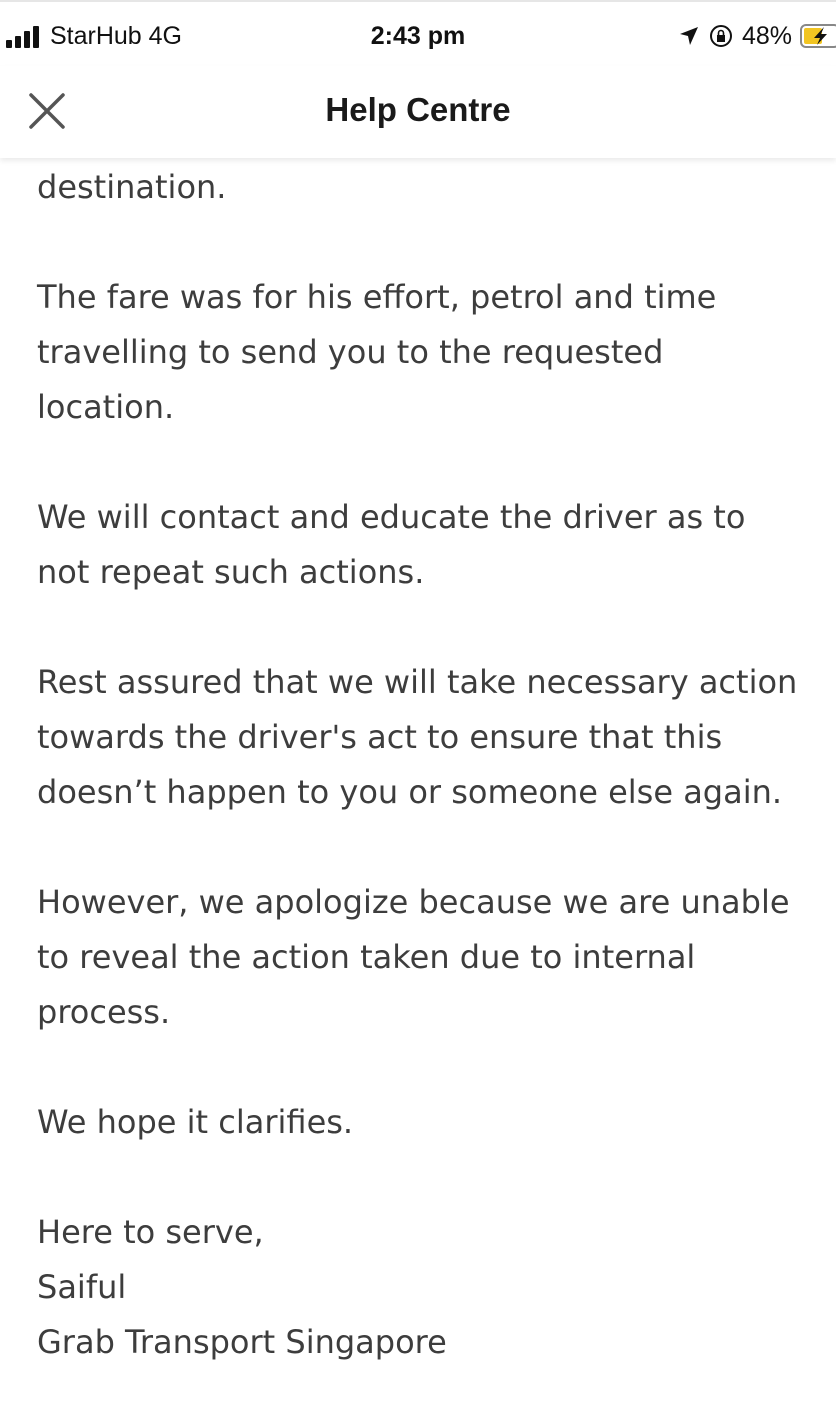 This screenshot has height=1425, width=836. I want to click on message-paragraph: destination., so click(432, 187).